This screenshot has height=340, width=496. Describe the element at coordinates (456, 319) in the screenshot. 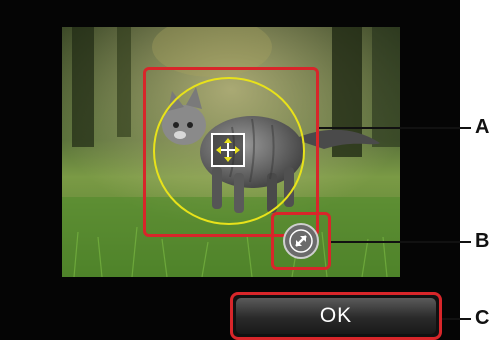

I see `callout-line-c` at that location.